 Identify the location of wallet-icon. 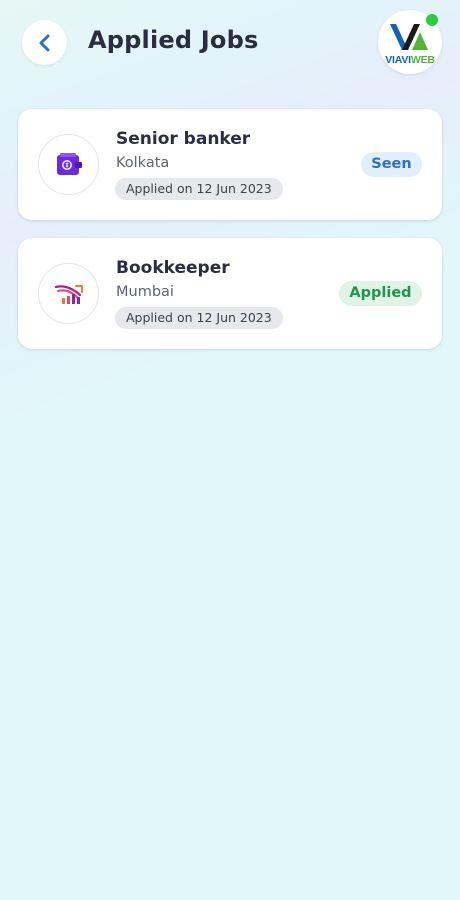
(69, 163).